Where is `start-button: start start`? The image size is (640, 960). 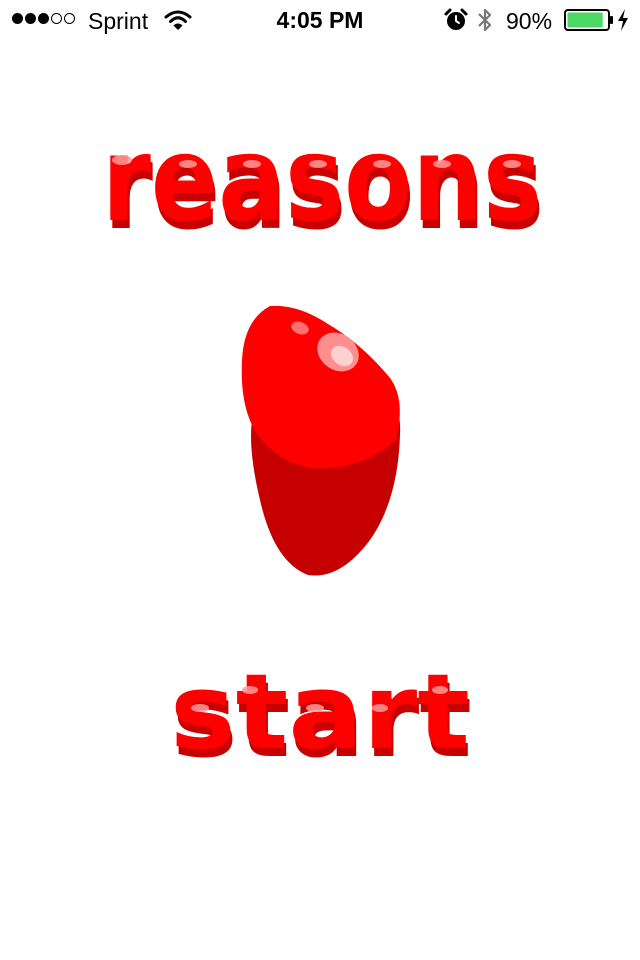
start-button: start start is located at coordinates (320, 715).